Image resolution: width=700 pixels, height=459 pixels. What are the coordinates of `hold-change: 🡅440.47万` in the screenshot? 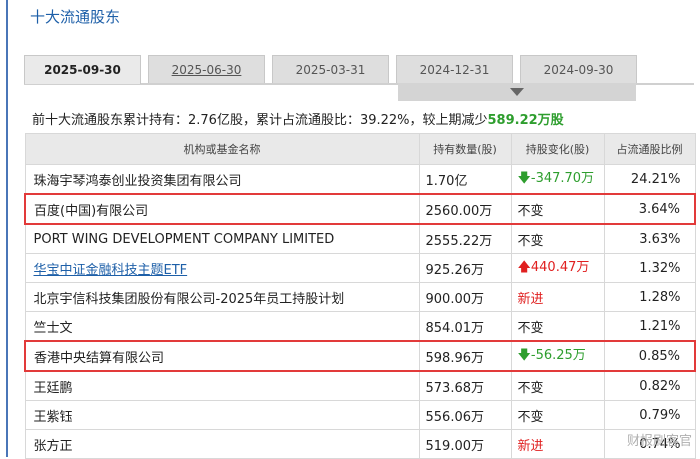 It's located at (557, 268).